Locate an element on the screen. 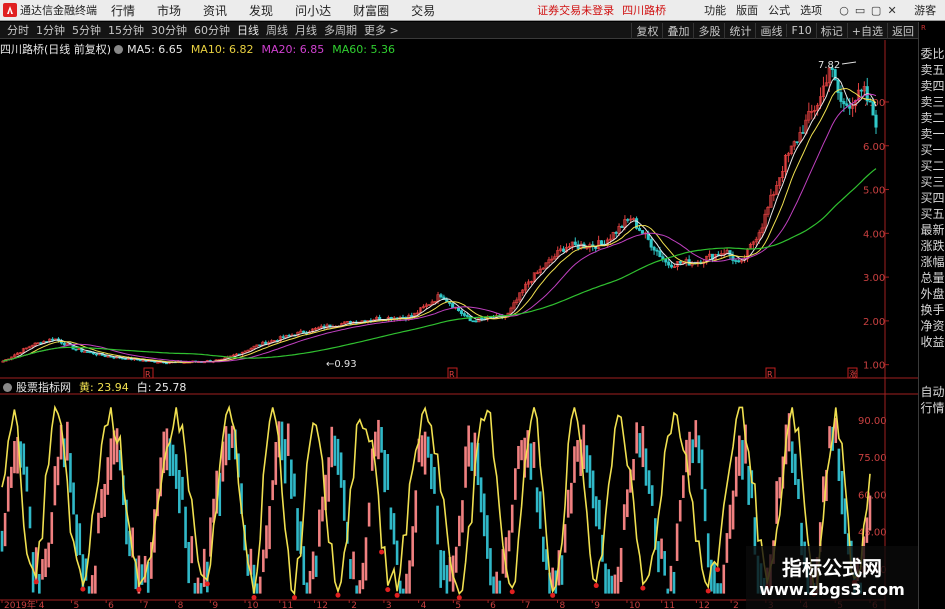 The width and height of the screenshot is (945, 609). menu-trade: 交易 is located at coordinates (423, 10).